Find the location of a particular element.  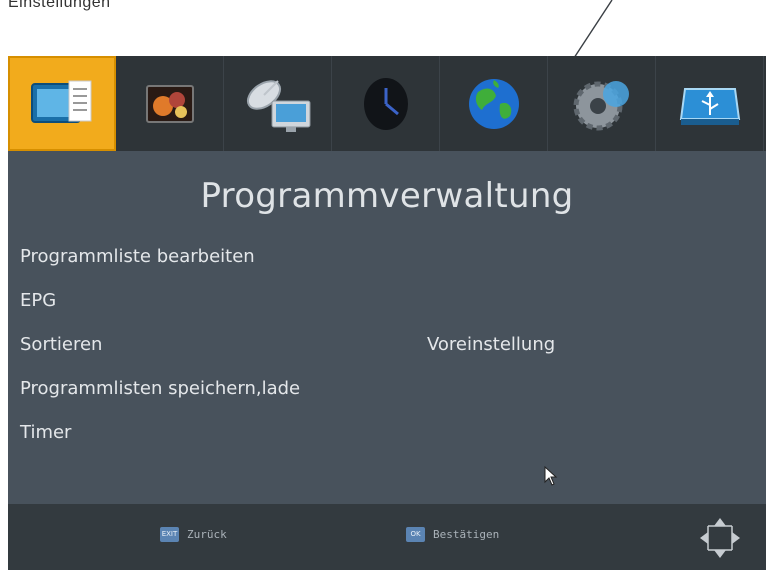

confirm-hint: OK Bestätigen is located at coordinates (452, 534).